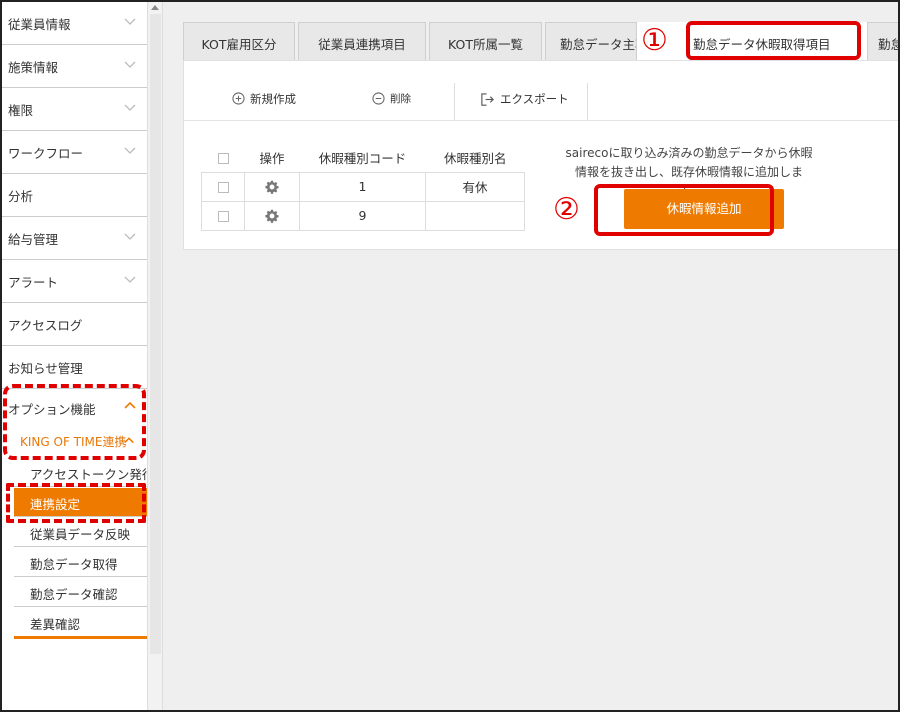  Describe the element at coordinates (475, 186) in the screenshot. I see `leave-name-cell: 有休` at that location.